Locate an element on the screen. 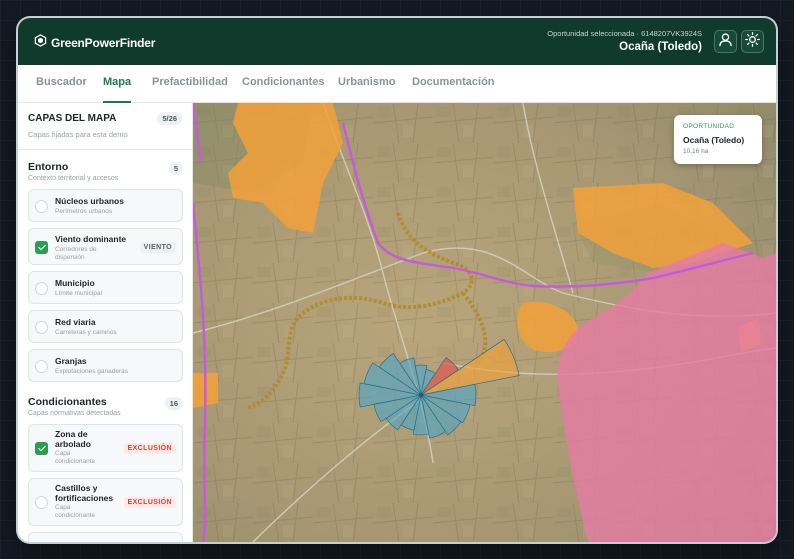 The height and width of the screenshot is (559, 794). layer-granjas: Granjas Explotaciones ganaderas is located at coordinates (105, 365).